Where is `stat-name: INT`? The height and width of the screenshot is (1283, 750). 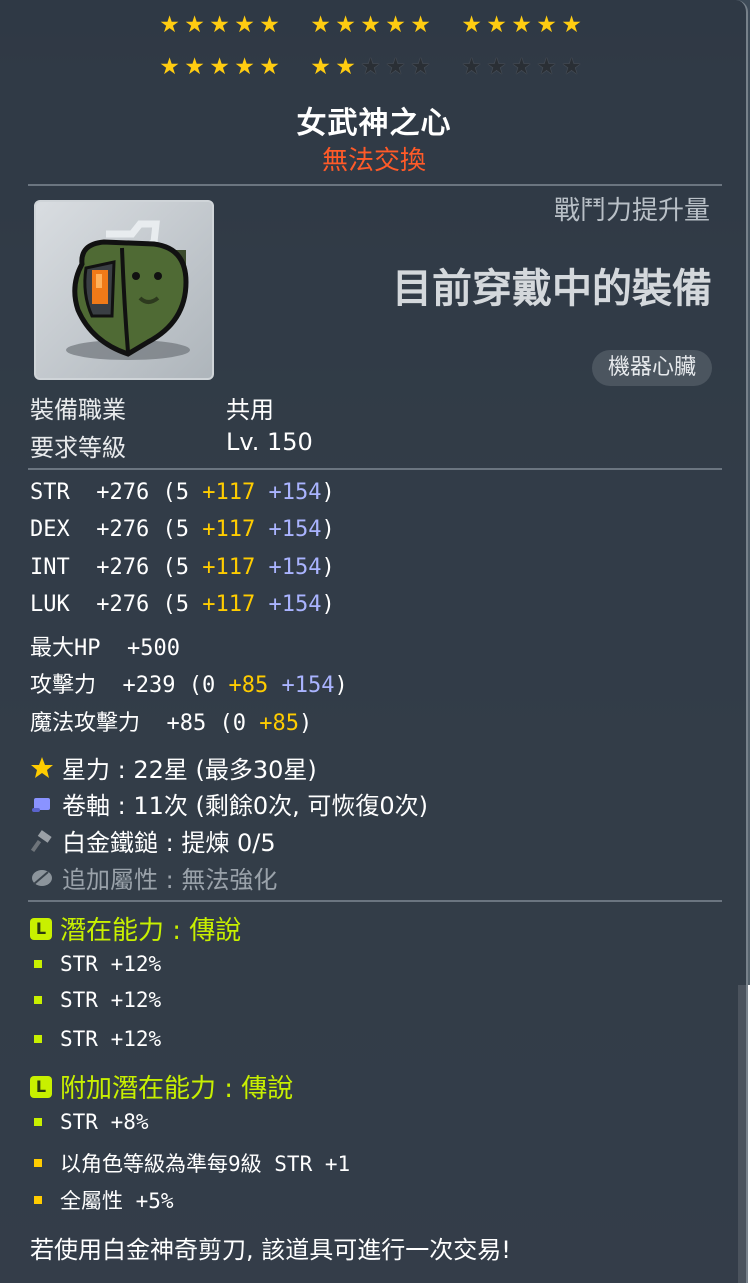
stat-name: INT is located at coordinates (50, 567).